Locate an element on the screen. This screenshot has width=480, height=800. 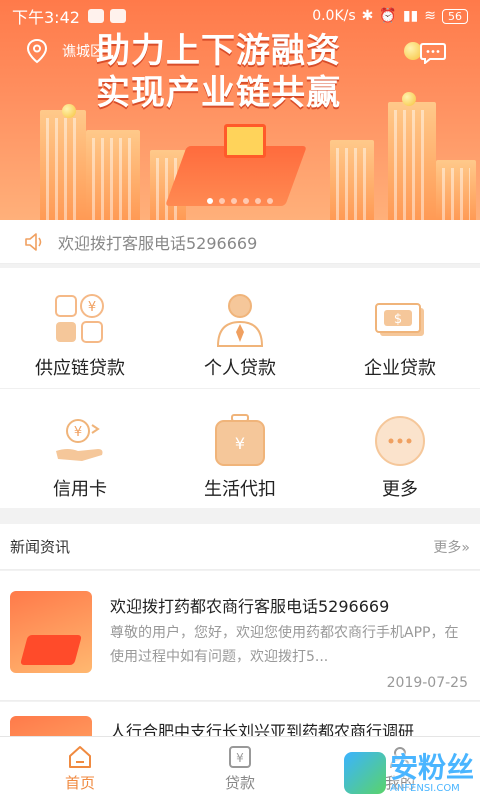
credit-card-icon: ¥ is located at coordinates (79, 440).